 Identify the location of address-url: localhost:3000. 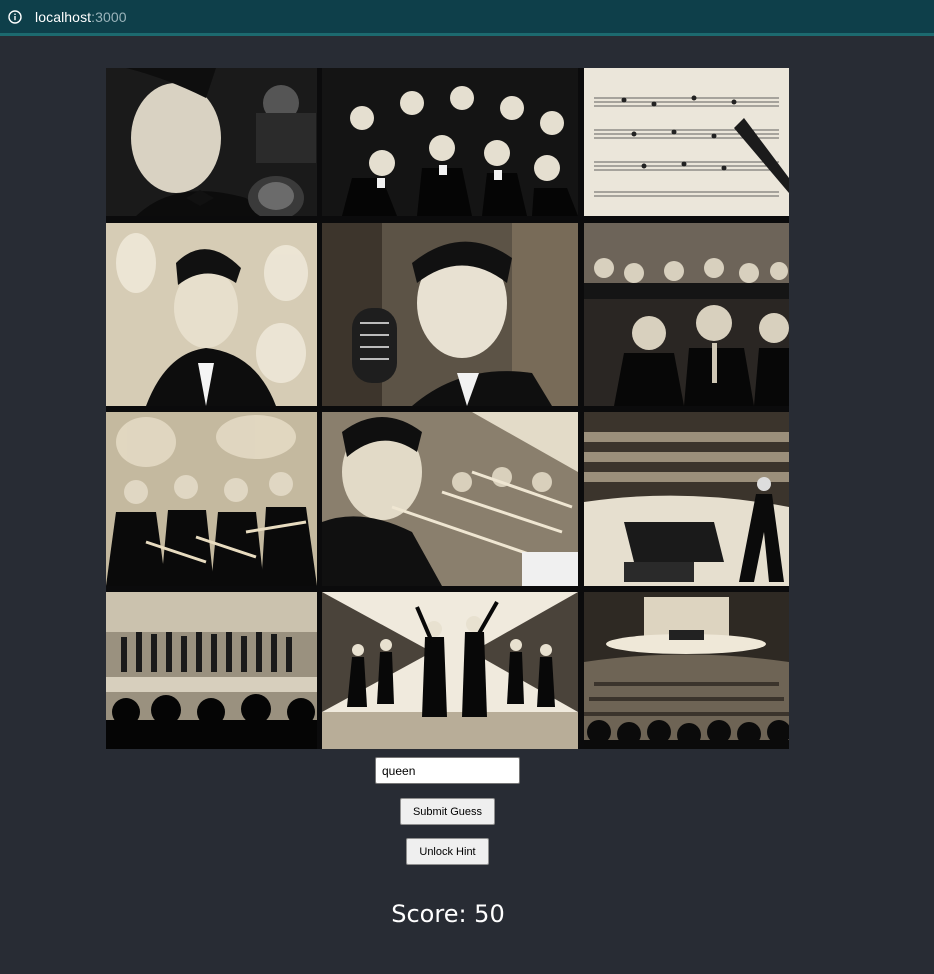
(81, 17).